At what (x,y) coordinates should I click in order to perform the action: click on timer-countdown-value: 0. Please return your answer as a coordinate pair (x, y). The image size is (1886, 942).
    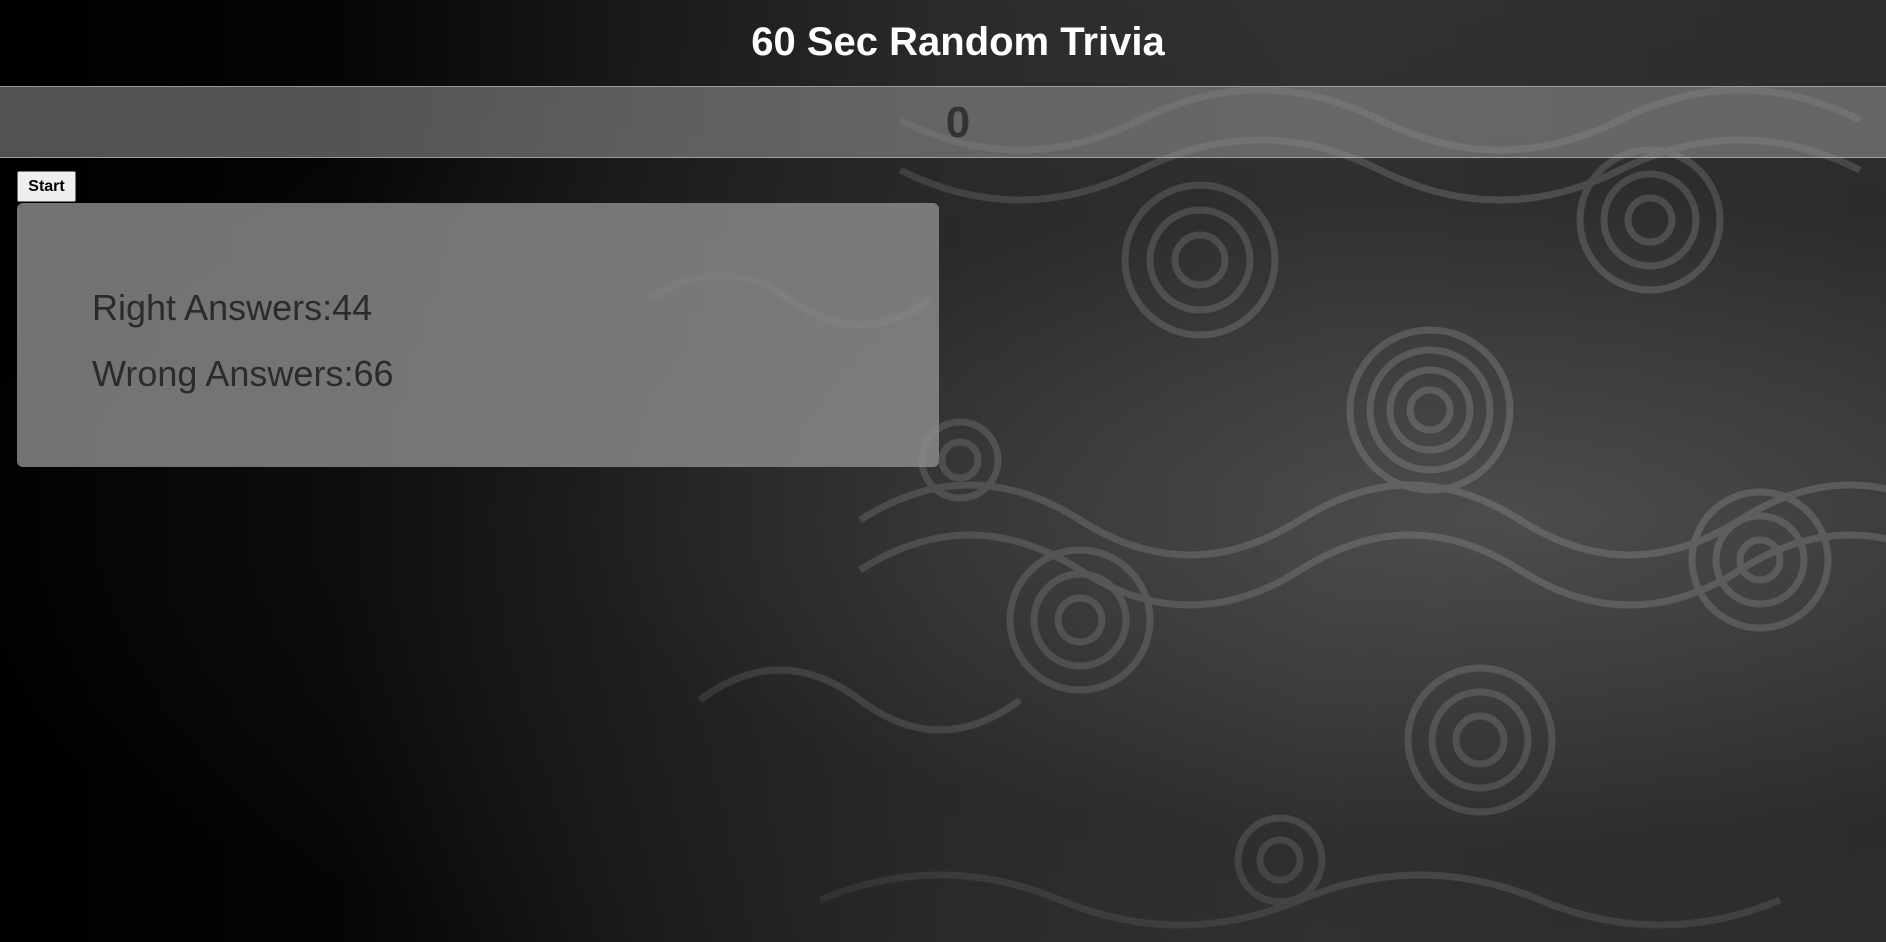
    Looking at the image, I should click on (958, 122).